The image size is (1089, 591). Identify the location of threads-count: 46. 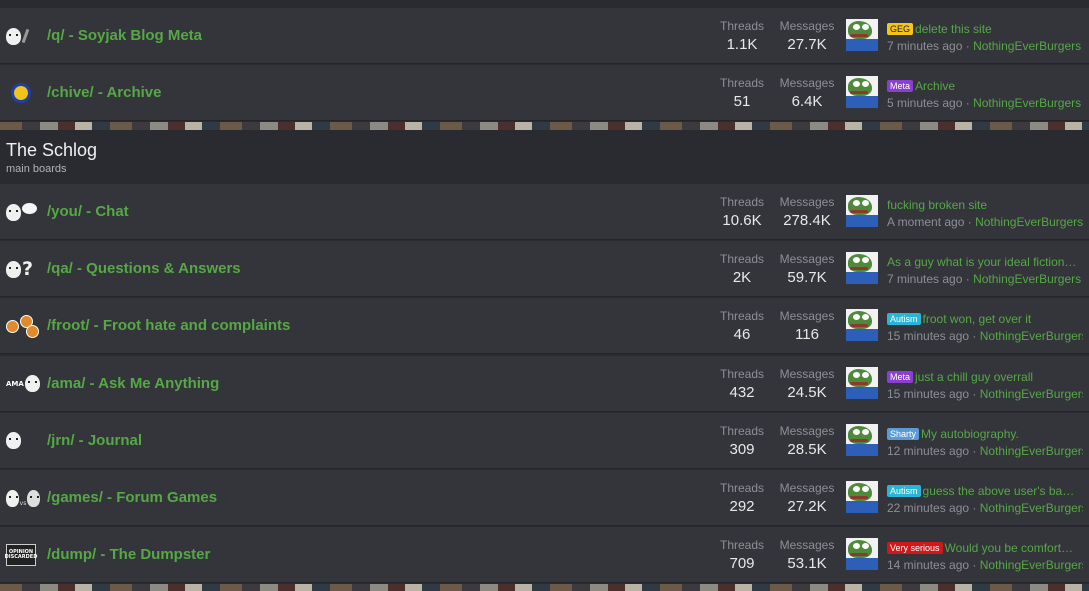
(742, 335).